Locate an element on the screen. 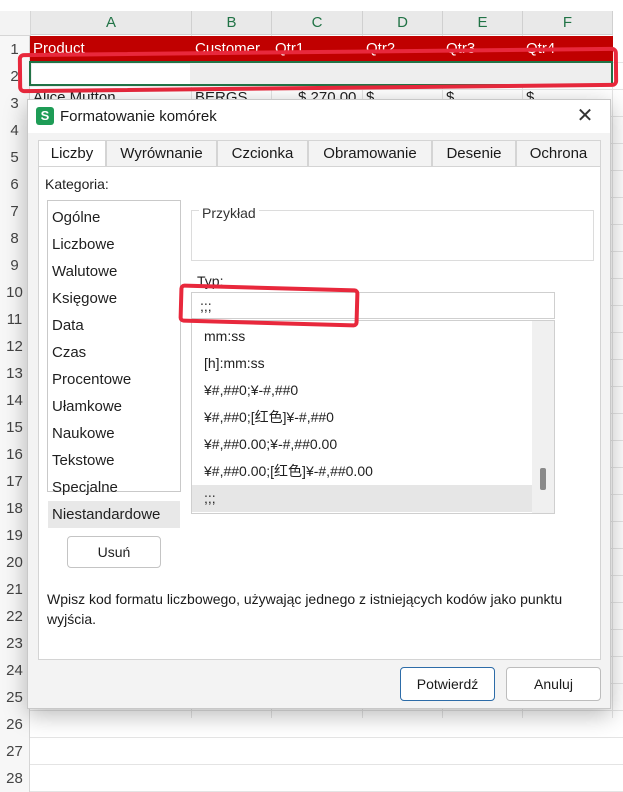 The width and height of the screenshot is (623, 792). dialog-title: Formatowanie komórek is located at coordinates (138, 116).